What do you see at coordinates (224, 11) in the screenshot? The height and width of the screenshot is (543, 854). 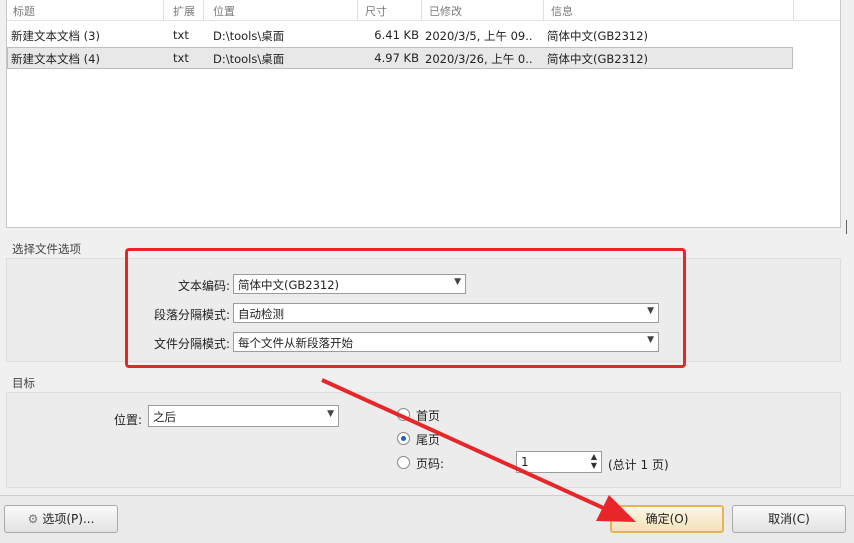 I see `column-header-location: 位置` at bounding box center [224, 11].